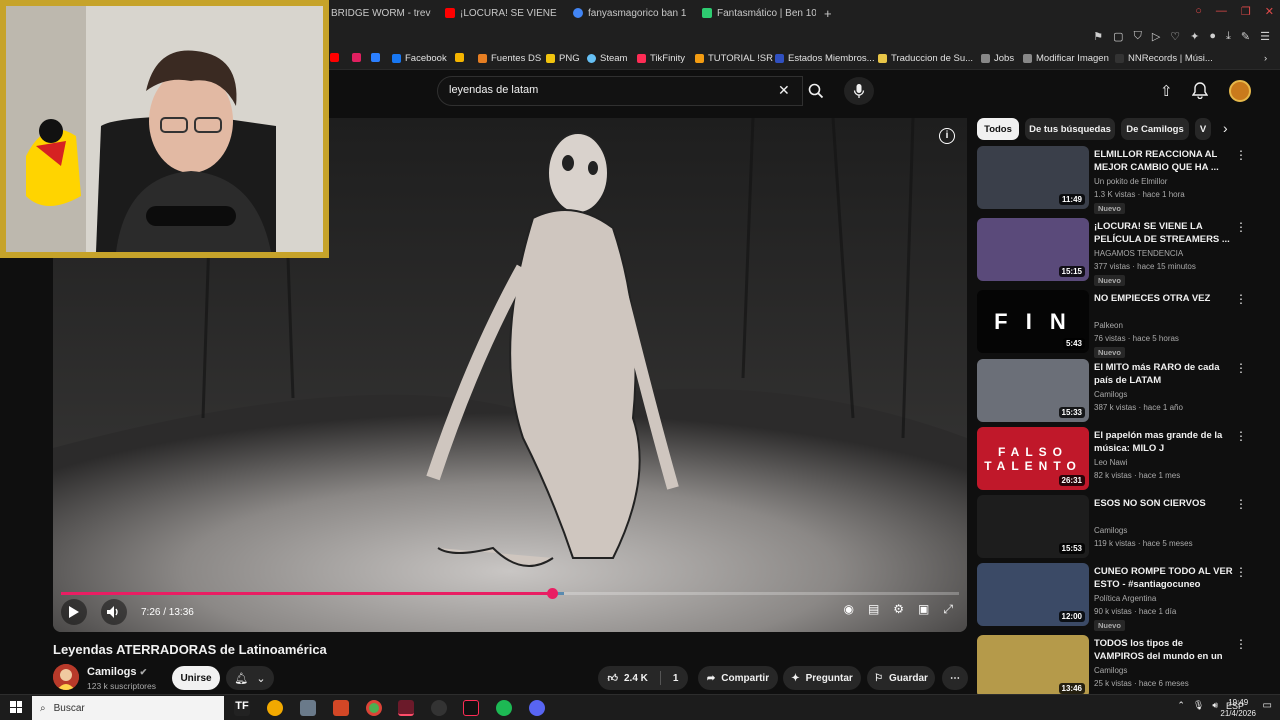 The image size is (1280, 720). What do you see at coordinates (419, 58) in the screenshot?
I see `bookmark-facebook: Facebook` at bounding box center [419, 58].